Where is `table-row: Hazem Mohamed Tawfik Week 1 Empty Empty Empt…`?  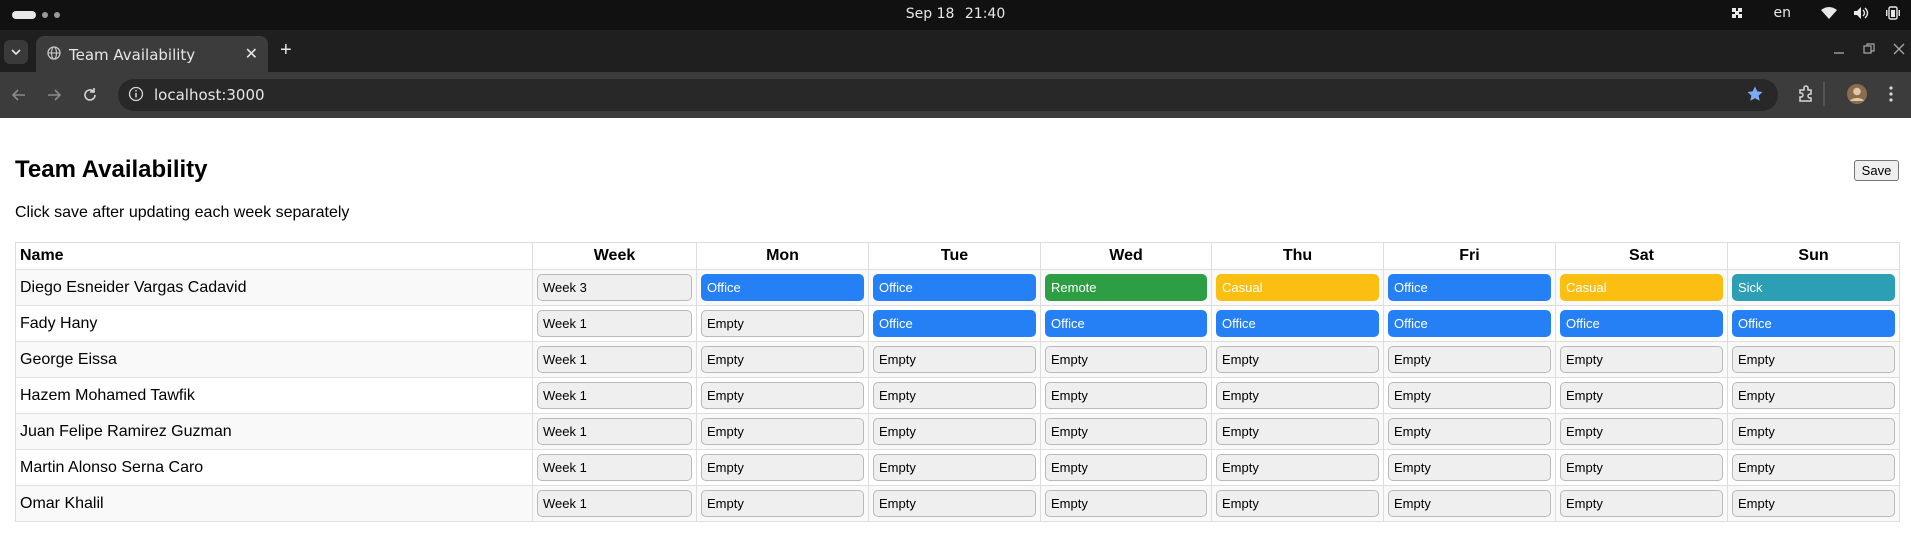 table-row: Hazem Mohamed Tawfik Week 1 Empty Empty Empt… is located at coordinates (957, 395).